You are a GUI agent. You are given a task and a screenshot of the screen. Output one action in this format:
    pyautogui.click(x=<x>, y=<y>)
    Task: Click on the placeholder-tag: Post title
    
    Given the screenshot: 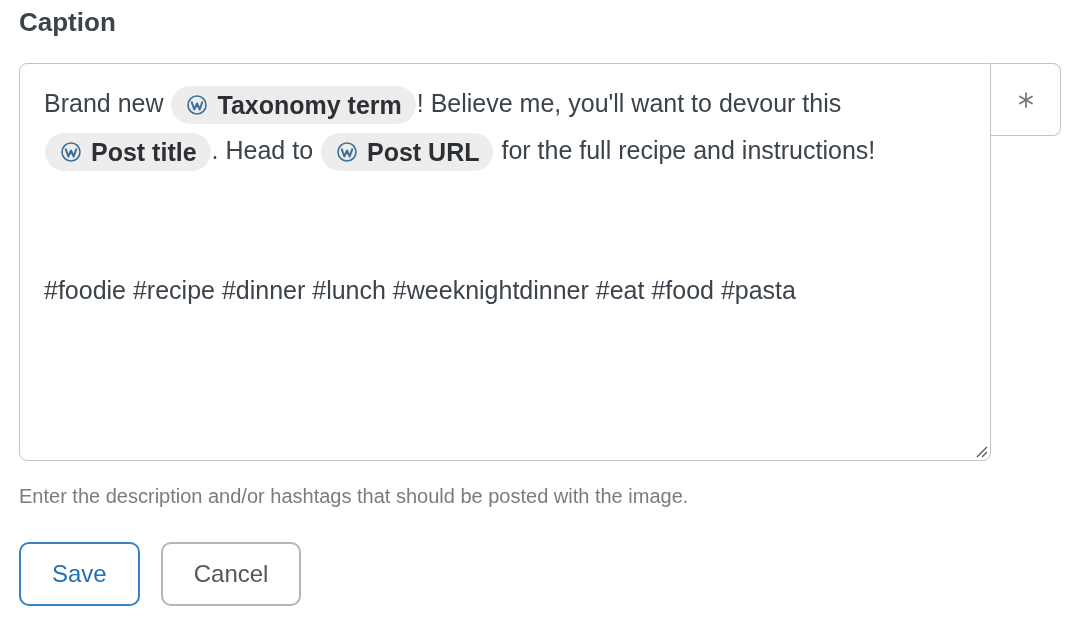 What is the action you would take?
    pyautogui.click(x=128, y=152)
    